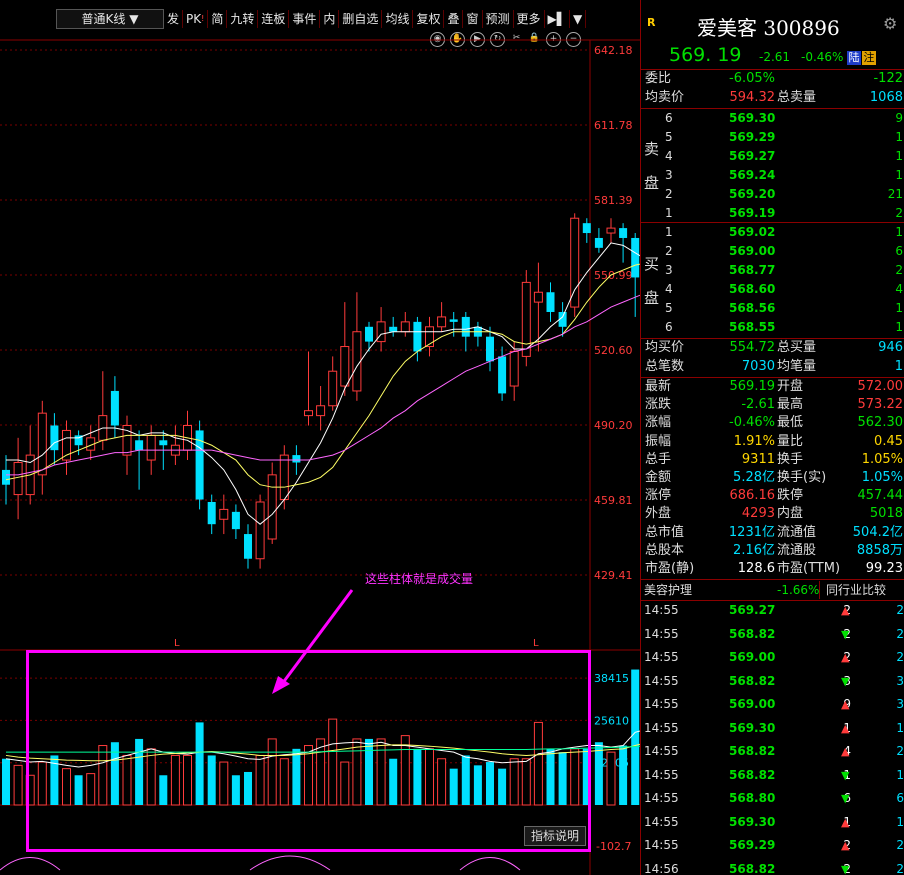 This screenshot has height=875, width=904. Describe the element at coordinates (555, 836) in the screenshot. I see `indicator-help-button: 指标说明` at that location.